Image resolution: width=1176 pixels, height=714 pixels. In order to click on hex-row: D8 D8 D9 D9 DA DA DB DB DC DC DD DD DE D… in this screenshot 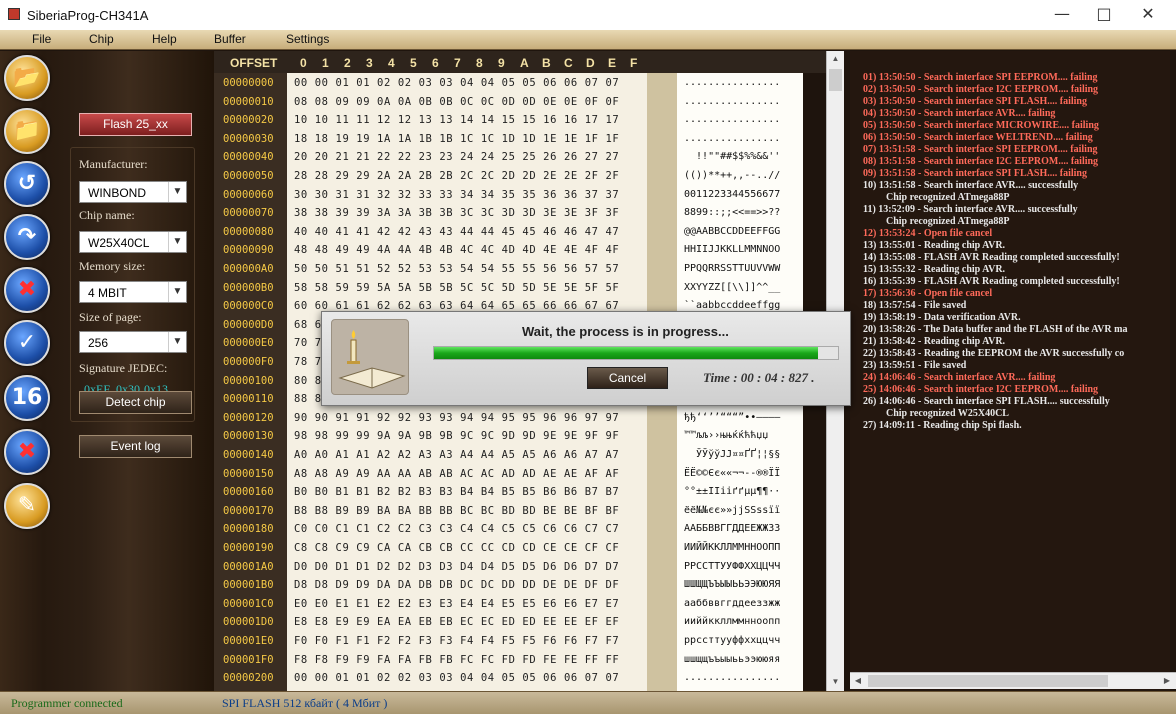, I will do `click(456, 588)`.